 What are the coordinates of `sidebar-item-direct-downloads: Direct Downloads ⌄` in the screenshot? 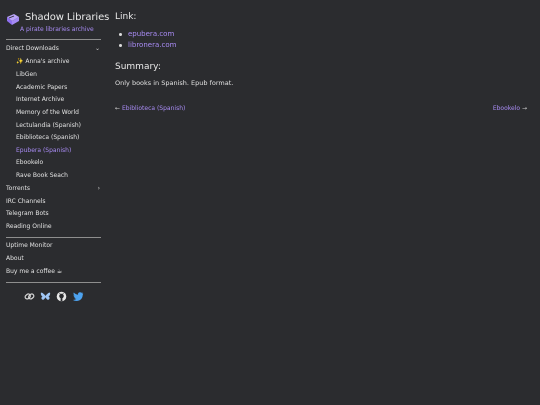 It's located at (54, 49).